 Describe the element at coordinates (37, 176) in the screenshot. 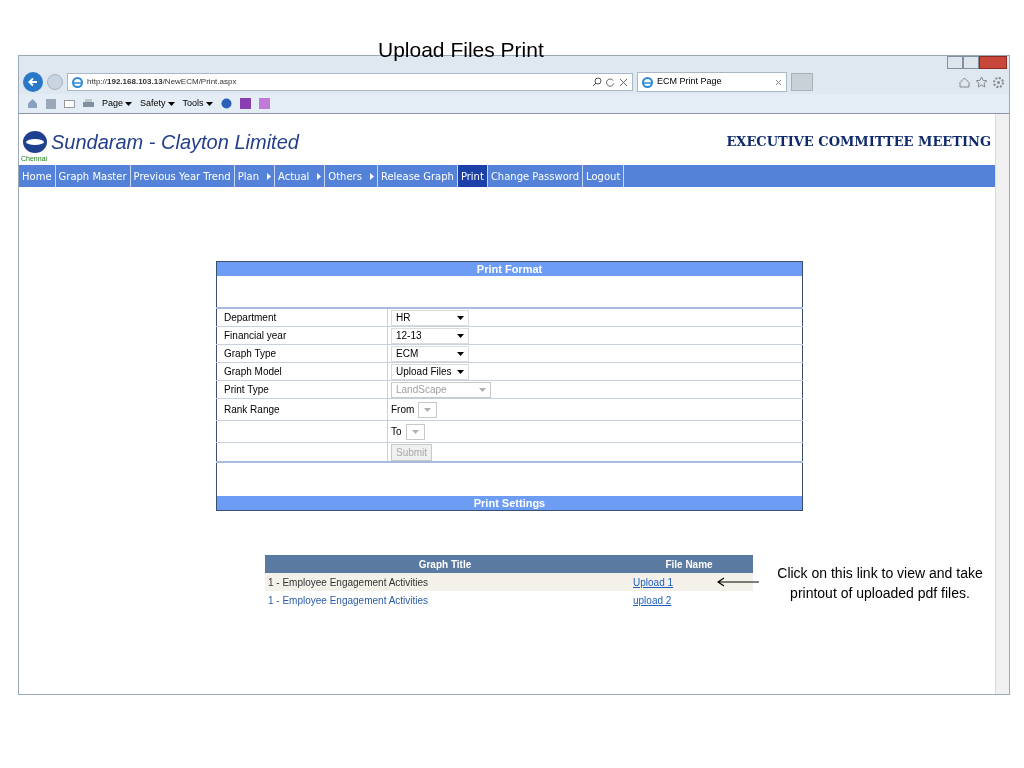

I see `nav-item: Home` at that location.